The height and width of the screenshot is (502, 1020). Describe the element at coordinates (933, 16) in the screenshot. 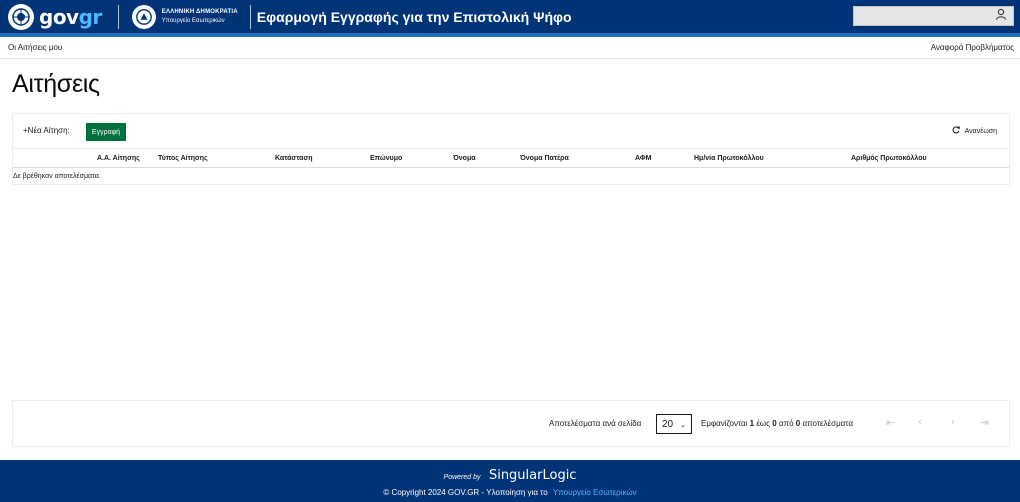

I see `user-menu-button` at that location.